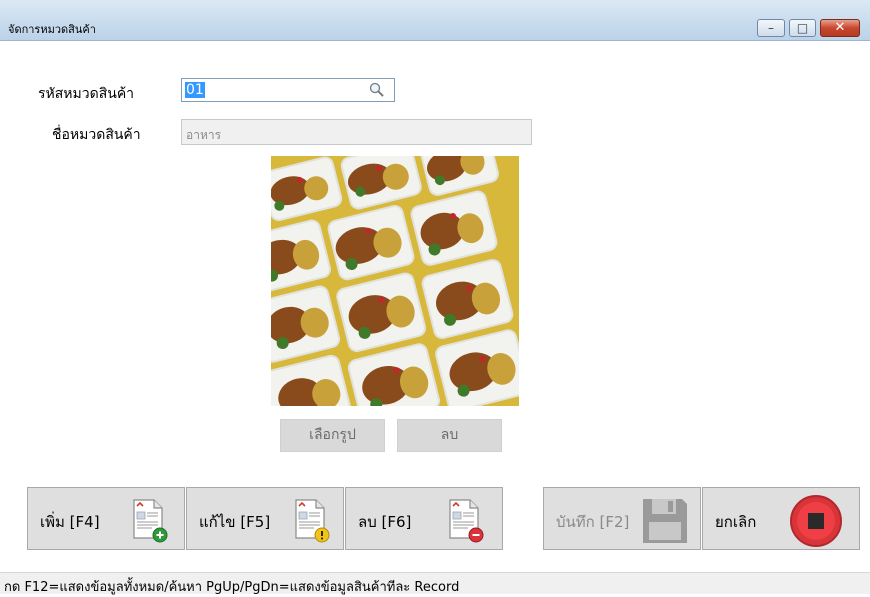 The width and height of the screenshot is (870, 597). Describe the element at coordinates (395, 281) in the screenshot. I see `category-image` at that location.